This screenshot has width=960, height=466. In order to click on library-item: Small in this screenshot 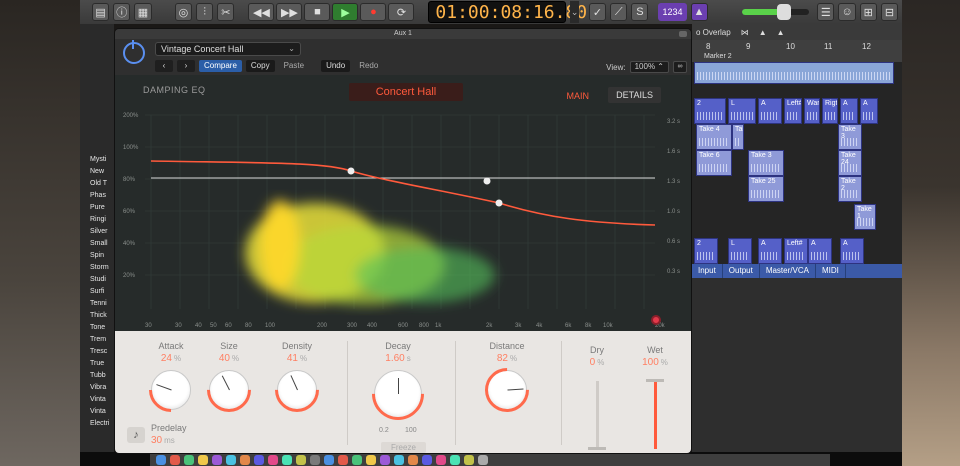, I will do `click(102, 244)`.